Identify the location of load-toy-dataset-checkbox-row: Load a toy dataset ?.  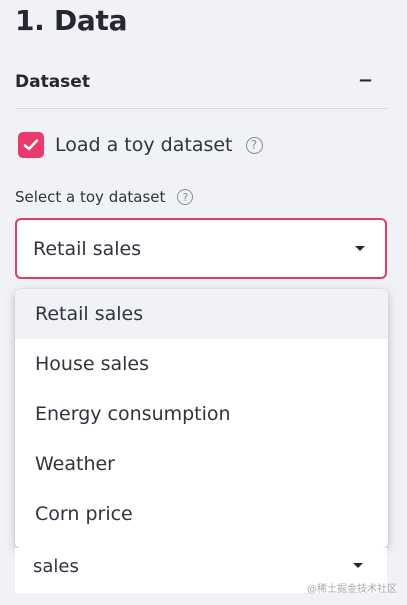
(140, 145).